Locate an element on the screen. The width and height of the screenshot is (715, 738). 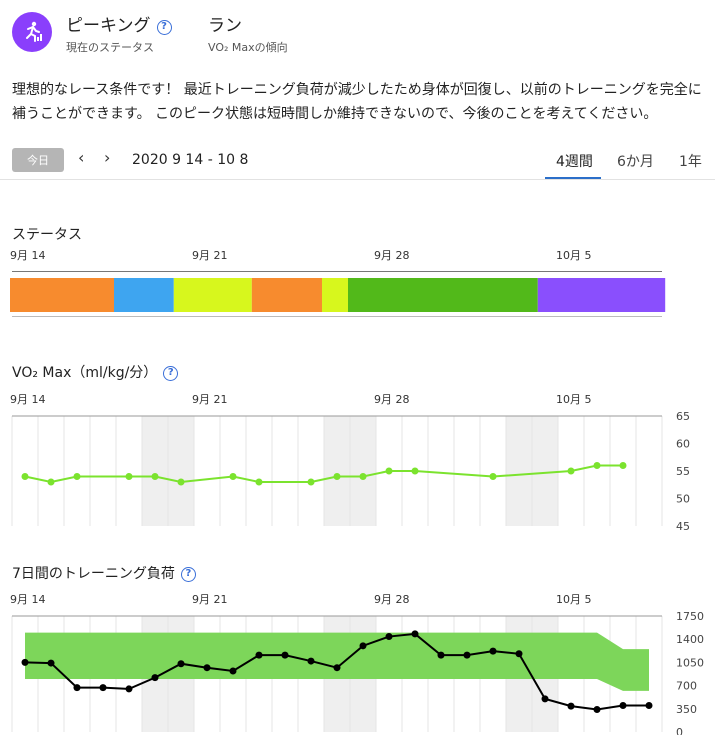
runner-icon-glyph is located at coordinates (34, 31).